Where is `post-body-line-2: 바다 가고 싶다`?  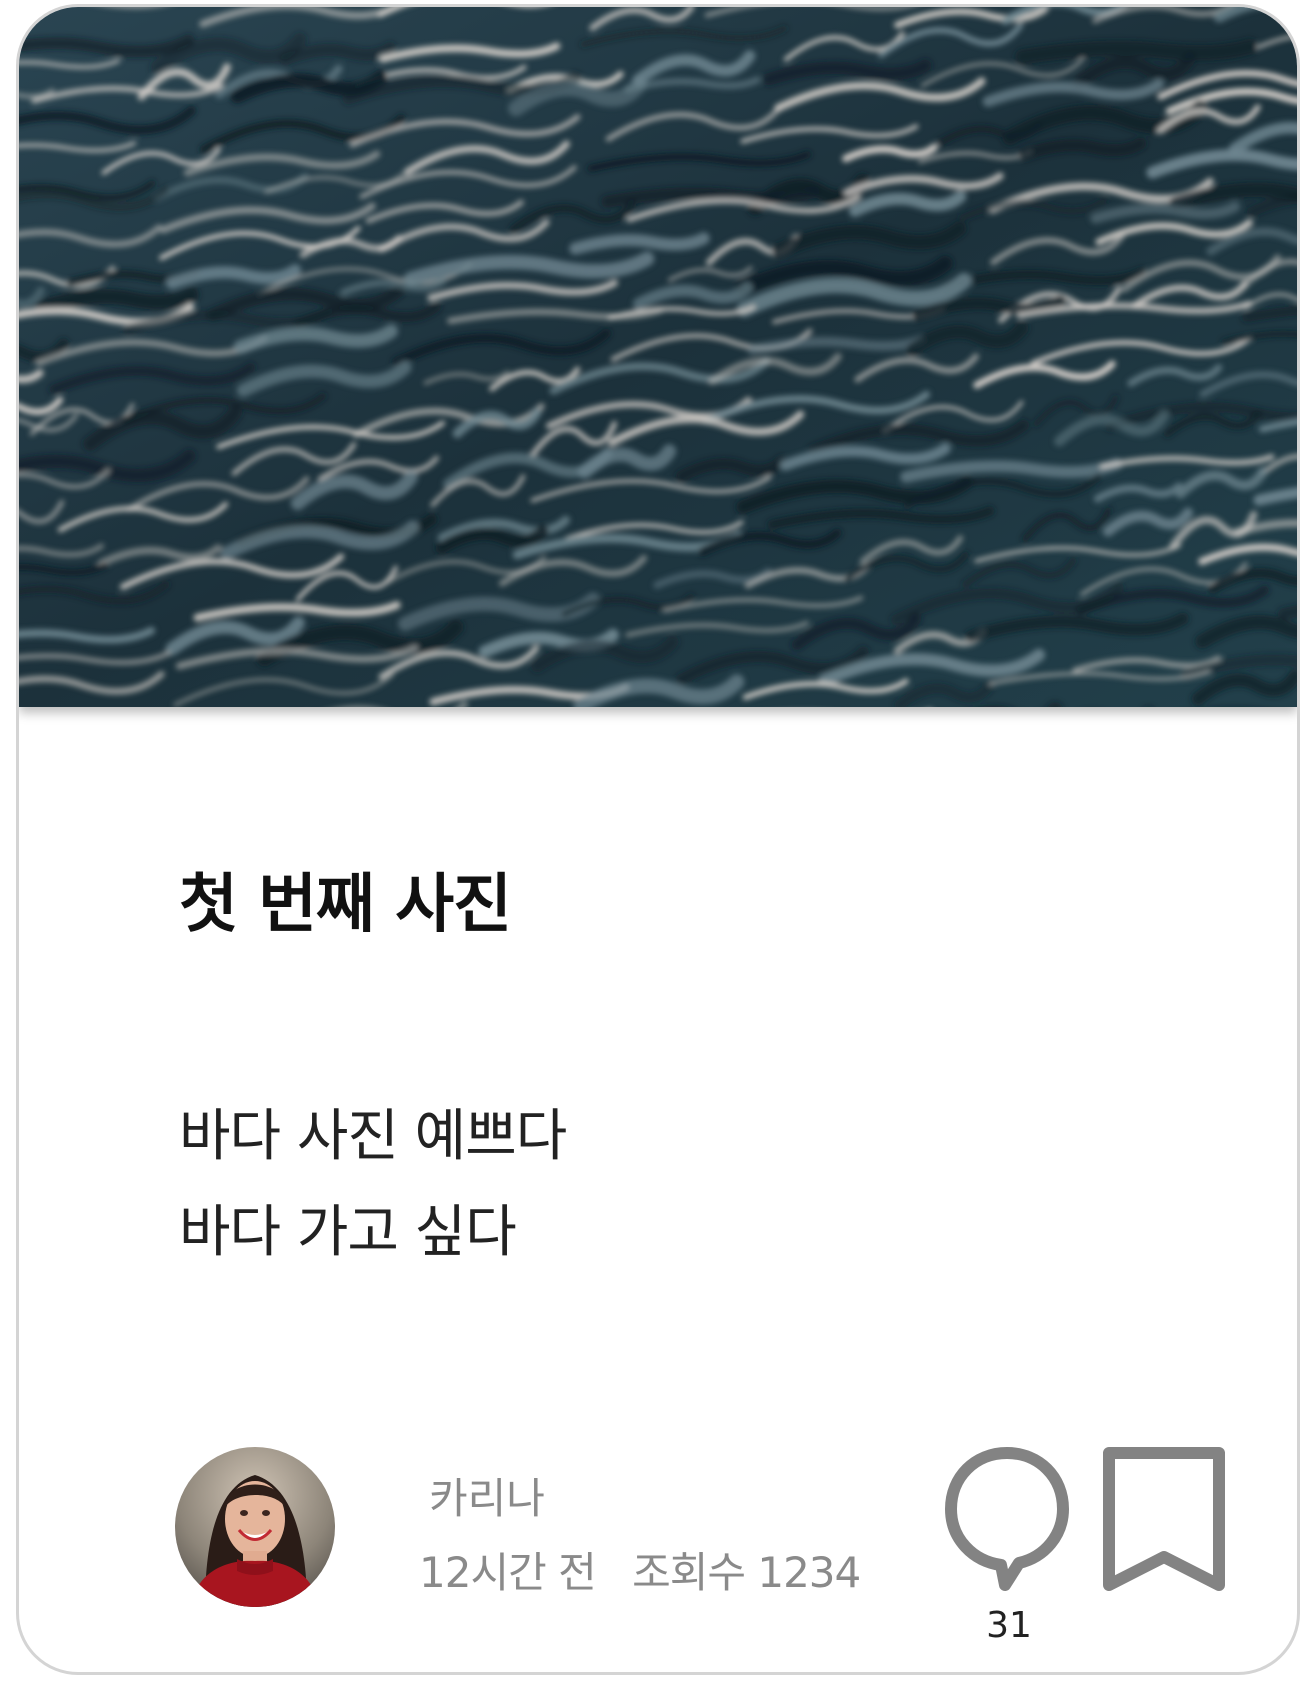
post-body-line-2: 바다 가고 싶다 is located at coordinates (348, 1232).